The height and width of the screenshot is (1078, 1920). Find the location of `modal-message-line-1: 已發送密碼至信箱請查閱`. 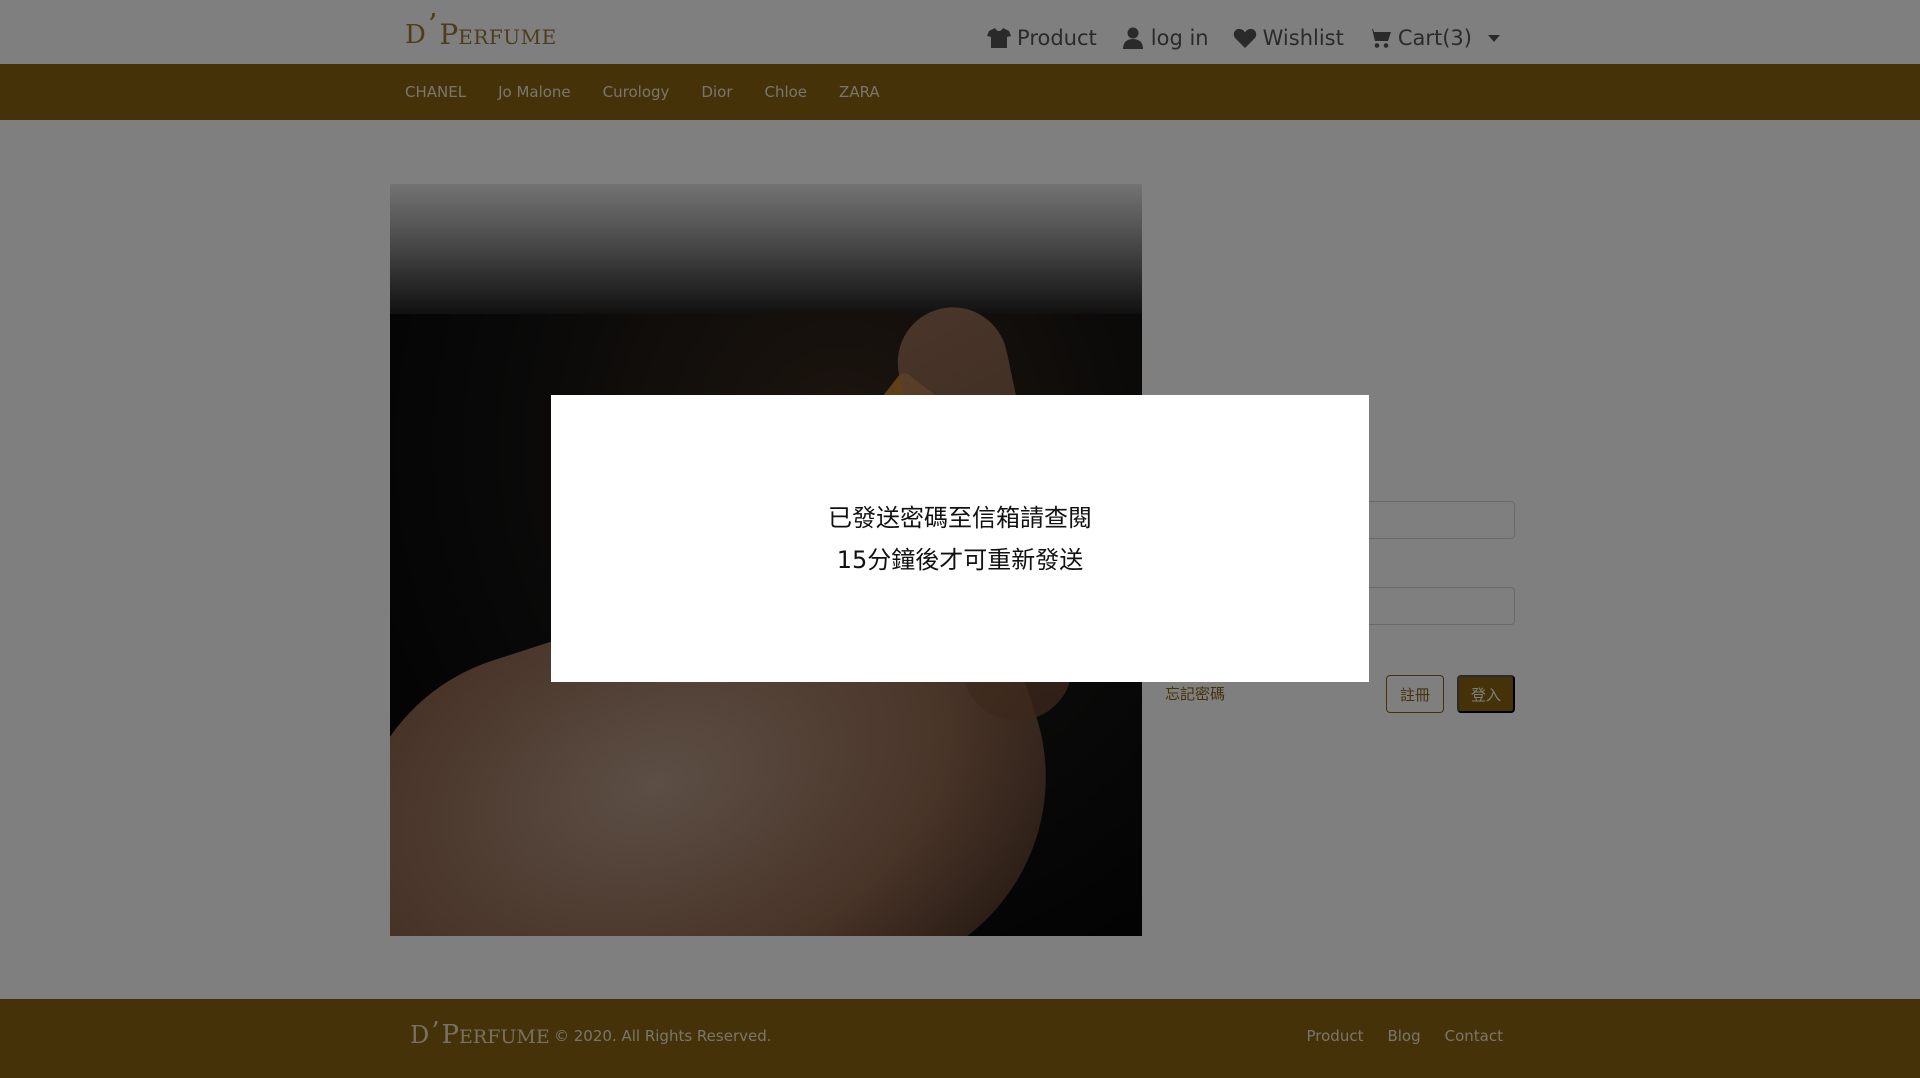

modal-message-line-1: 已發送密碼至信箱請查閱 is located at coordinates (960, 517).